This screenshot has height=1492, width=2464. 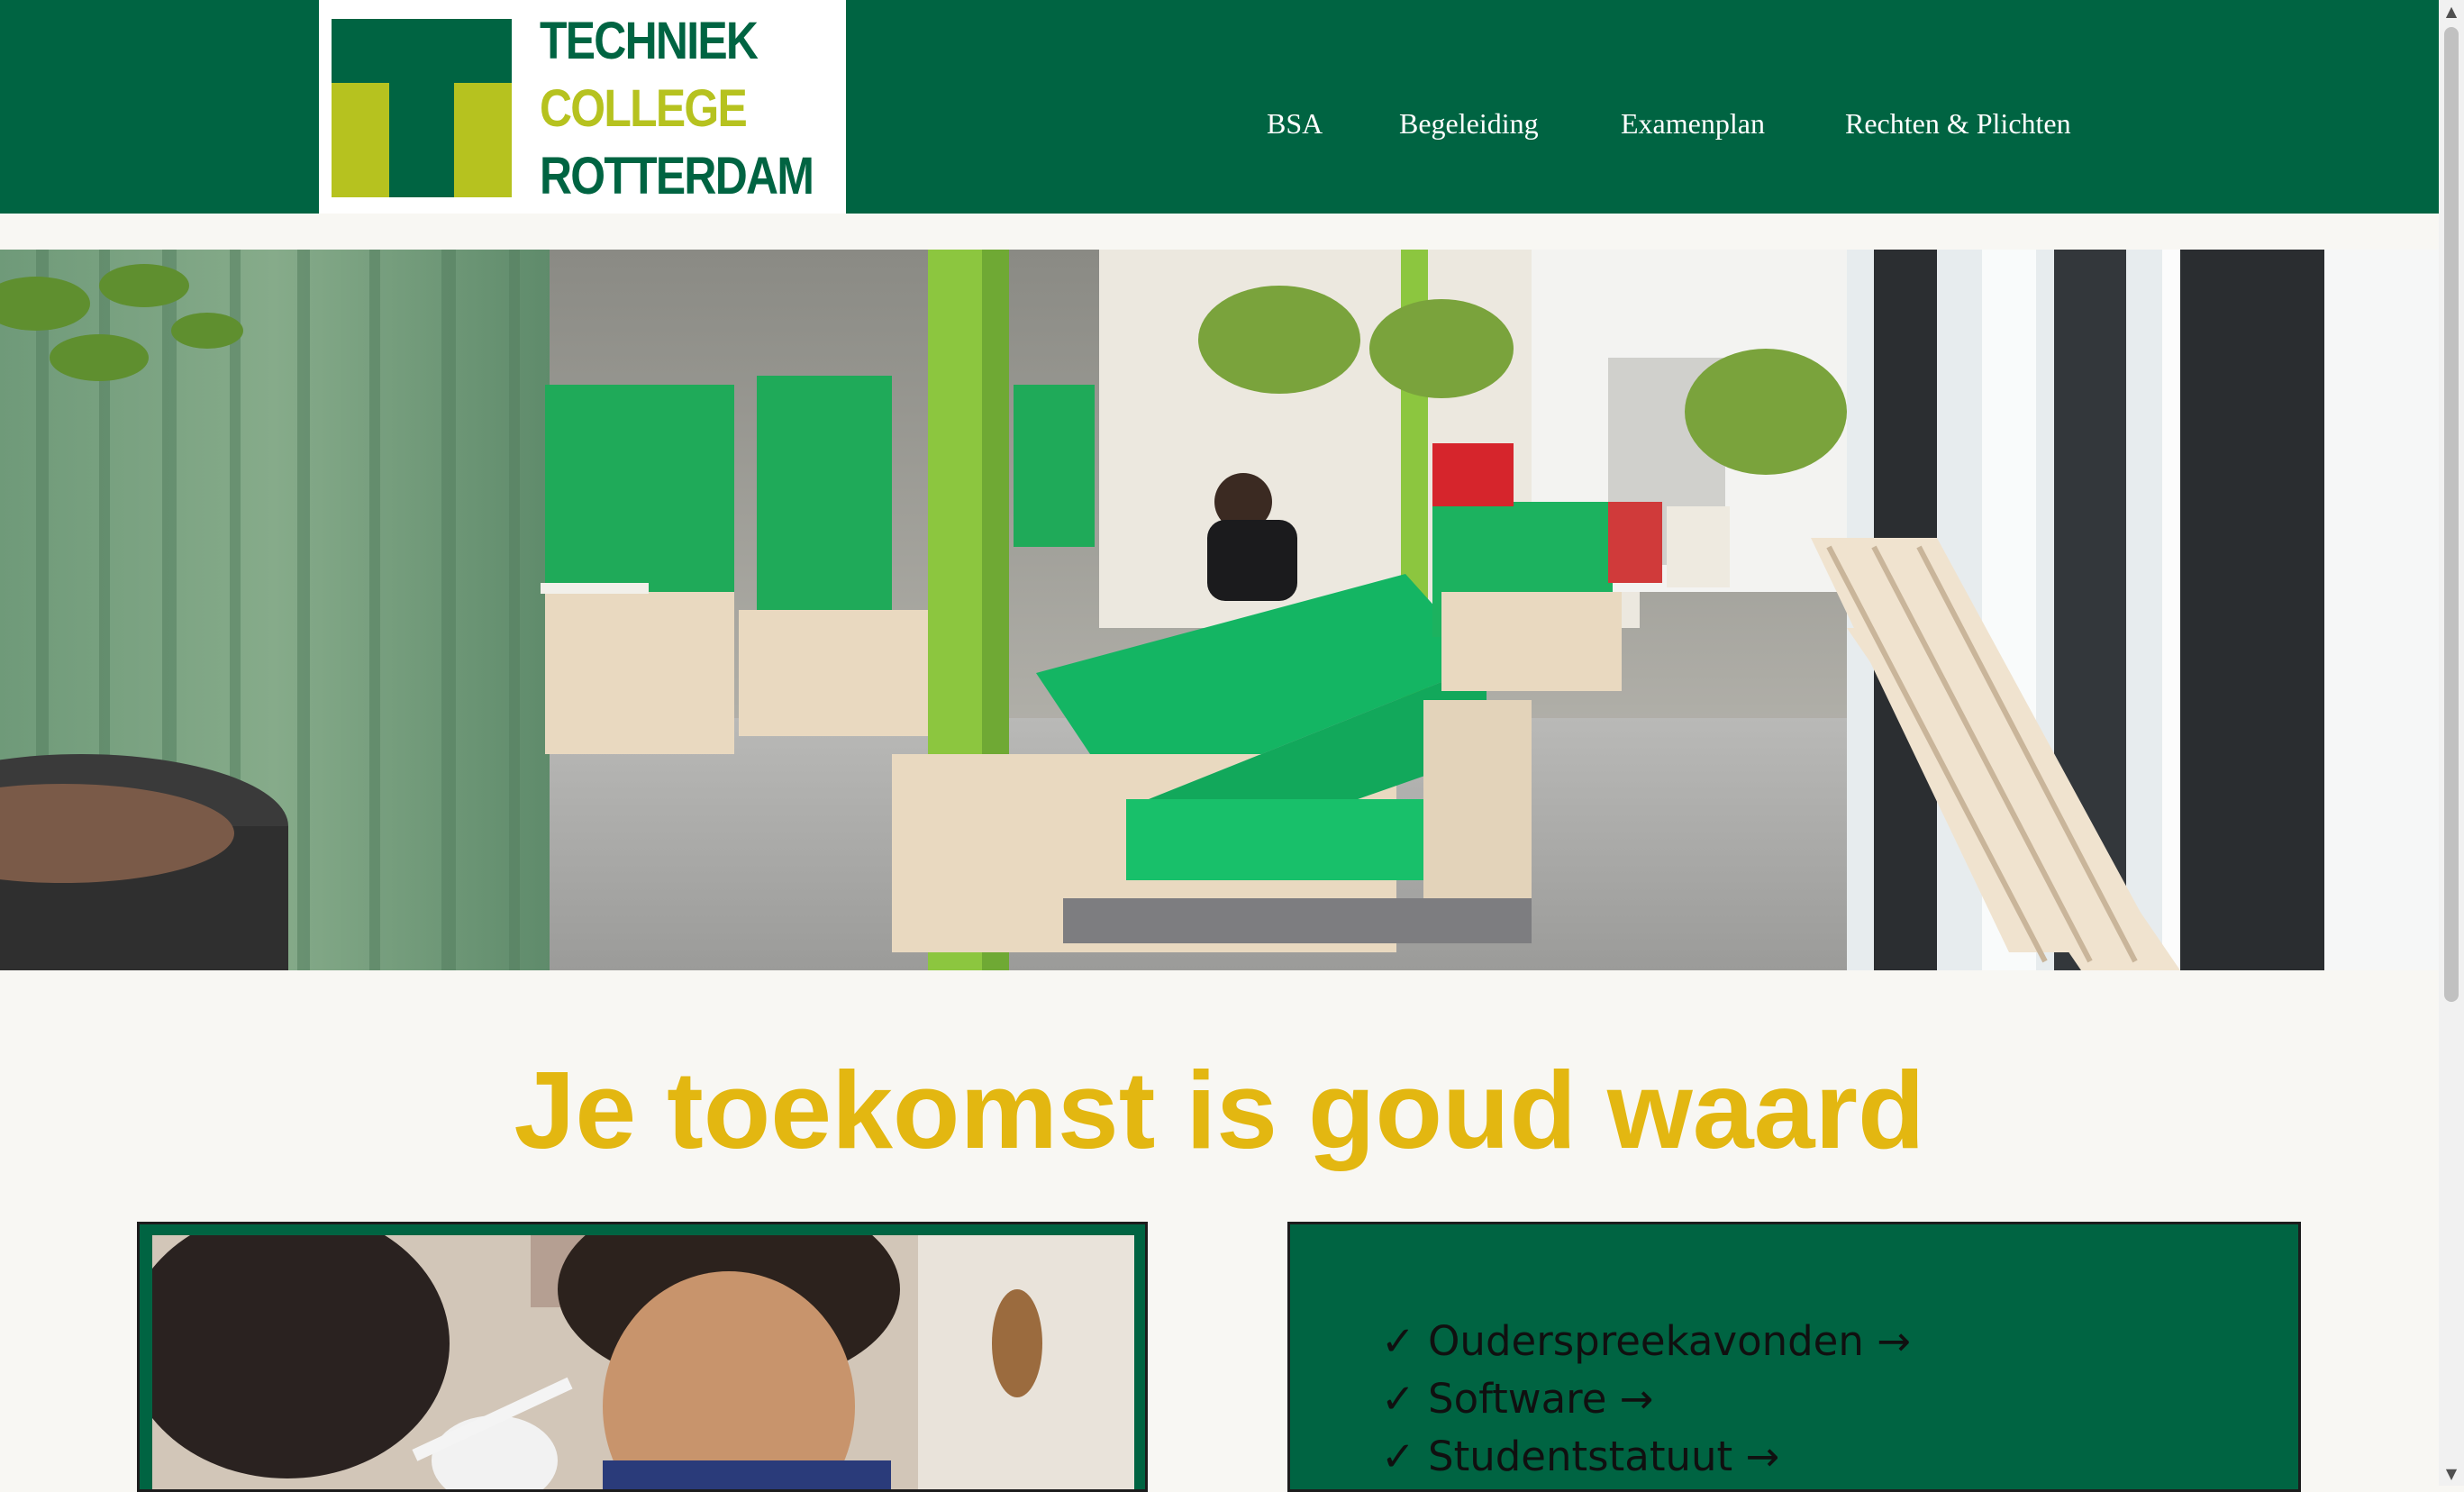 I want to click on vertical-scrollbar: ▲ ▼, so click(x=2451, y=743).